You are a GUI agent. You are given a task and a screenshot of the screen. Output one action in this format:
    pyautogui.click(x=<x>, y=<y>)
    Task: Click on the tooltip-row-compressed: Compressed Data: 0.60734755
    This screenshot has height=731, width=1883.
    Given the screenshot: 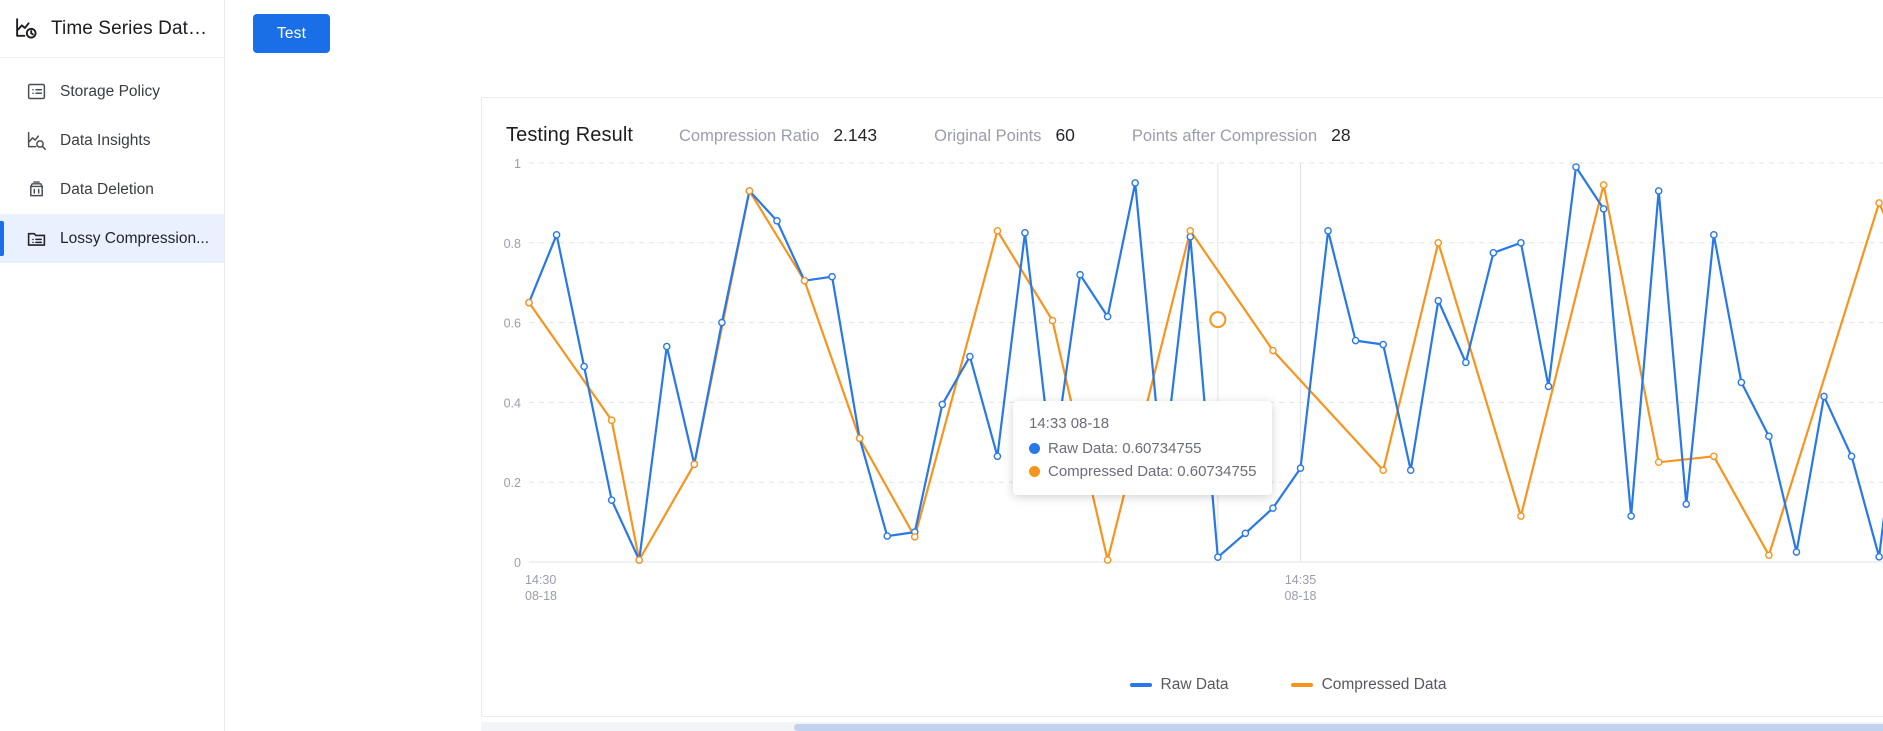 What is the action you would take?
    pyautogui.click(x=1142, y=471)
    